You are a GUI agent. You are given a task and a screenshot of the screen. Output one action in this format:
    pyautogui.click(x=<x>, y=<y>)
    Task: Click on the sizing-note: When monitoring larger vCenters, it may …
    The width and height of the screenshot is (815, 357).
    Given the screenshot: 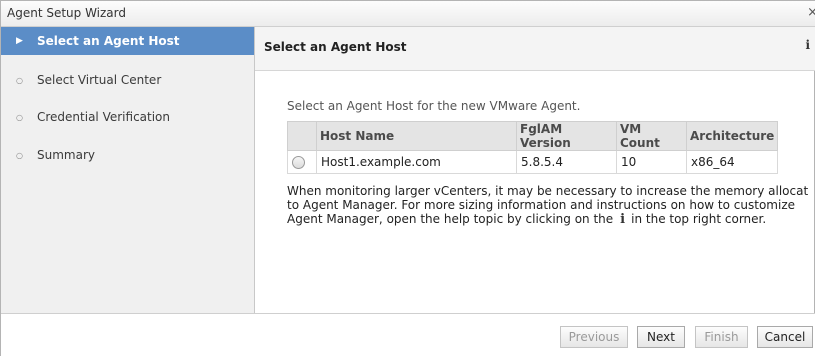 What is the action you would take?
    pyautogui.click(x=551, y=205)
    